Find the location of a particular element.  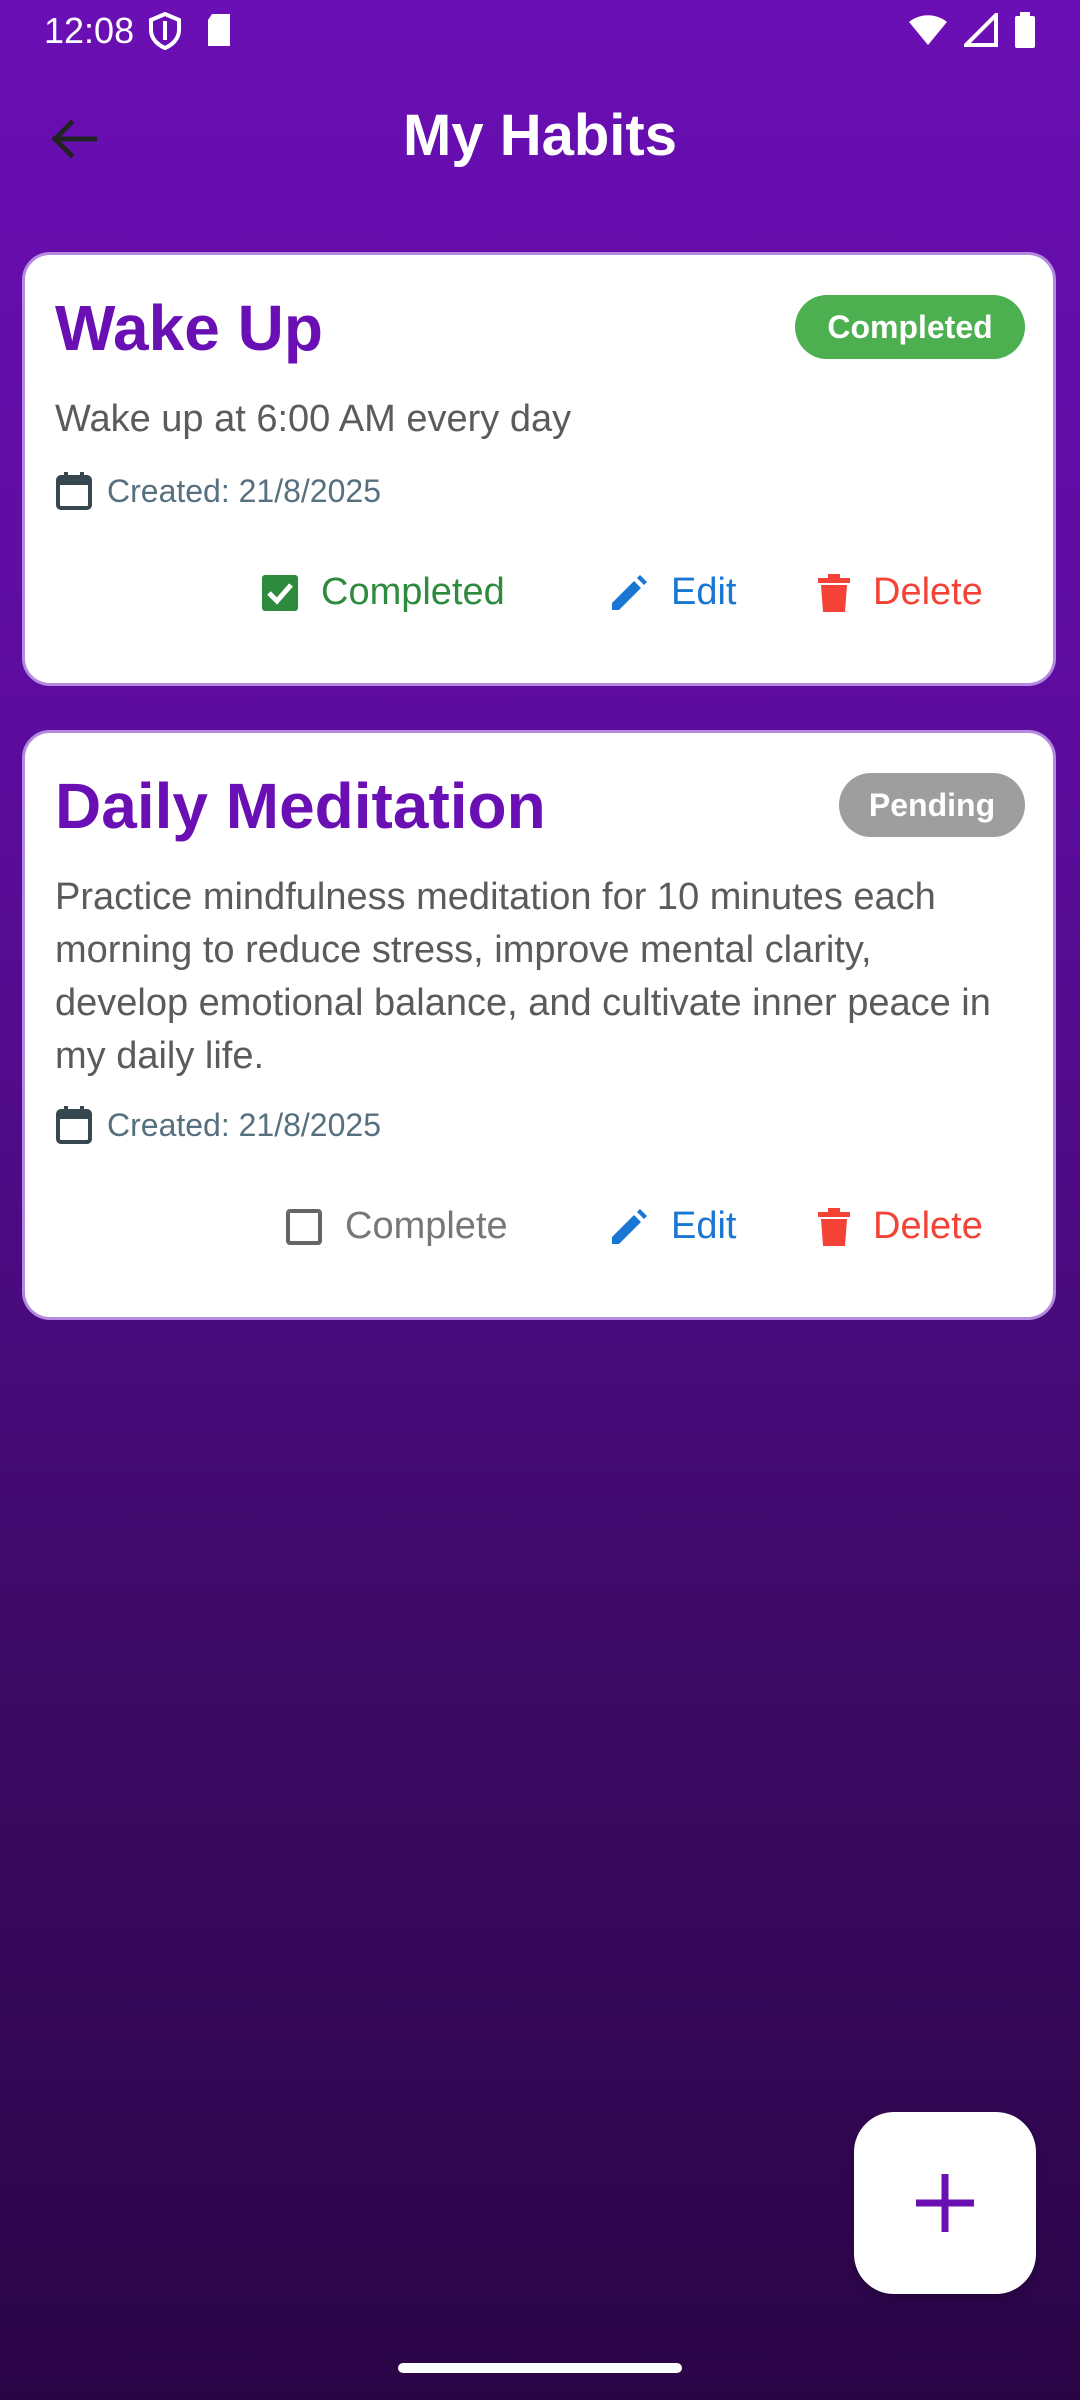

shield-icon is located at coordinates (165, 31).